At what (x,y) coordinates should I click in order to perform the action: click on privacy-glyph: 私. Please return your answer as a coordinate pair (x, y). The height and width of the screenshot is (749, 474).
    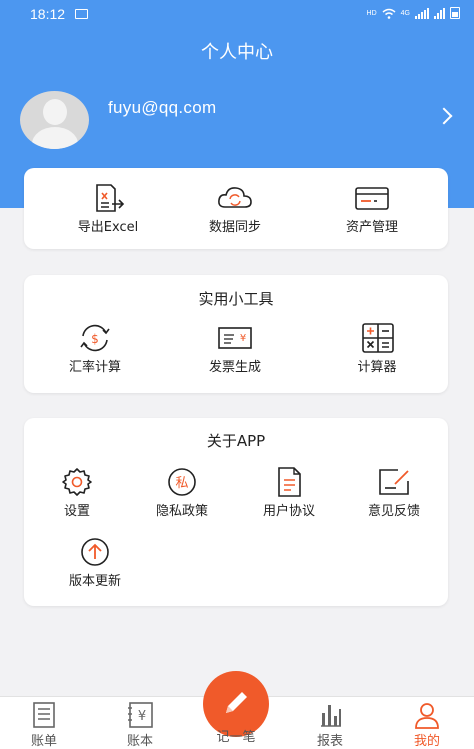
    Looking at the image, I should click on (181, 483).